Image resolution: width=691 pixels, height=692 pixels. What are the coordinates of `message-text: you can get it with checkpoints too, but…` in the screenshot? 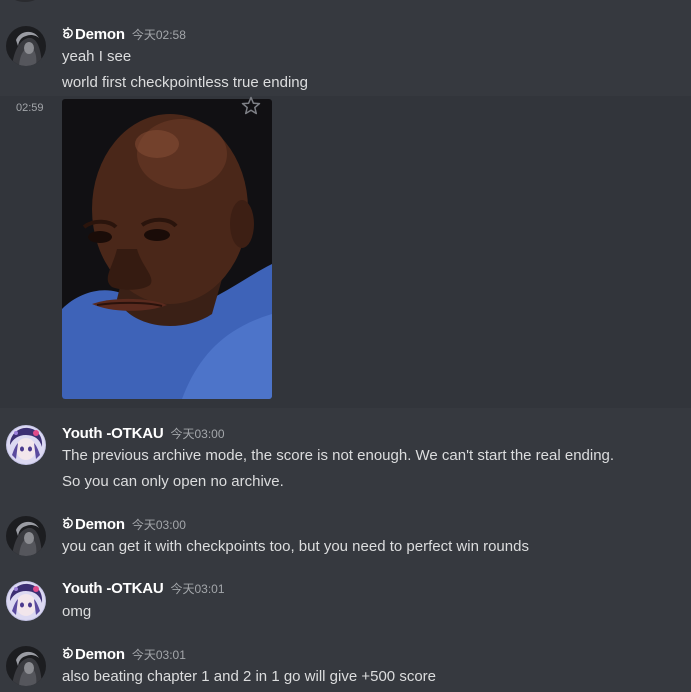 It's located at (295, 546).